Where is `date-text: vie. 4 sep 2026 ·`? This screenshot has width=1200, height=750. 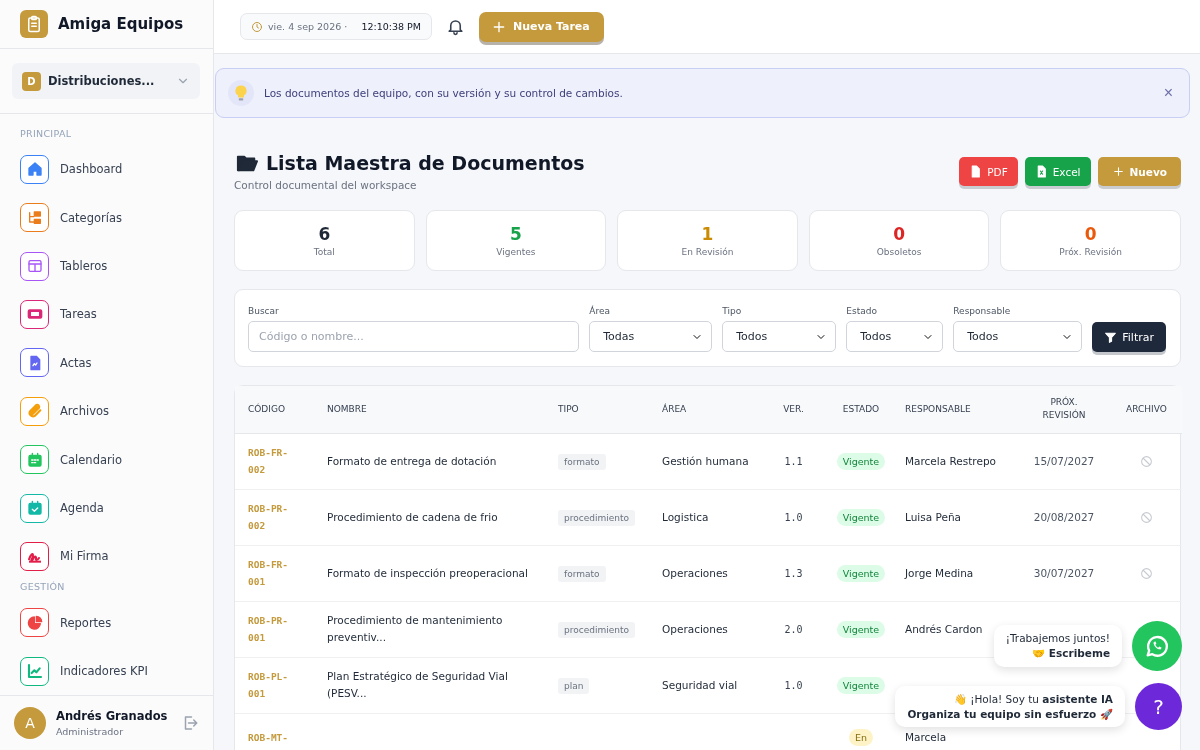
date-text: vie. 4 sep 2026 · is located at coordinates (308, 26).